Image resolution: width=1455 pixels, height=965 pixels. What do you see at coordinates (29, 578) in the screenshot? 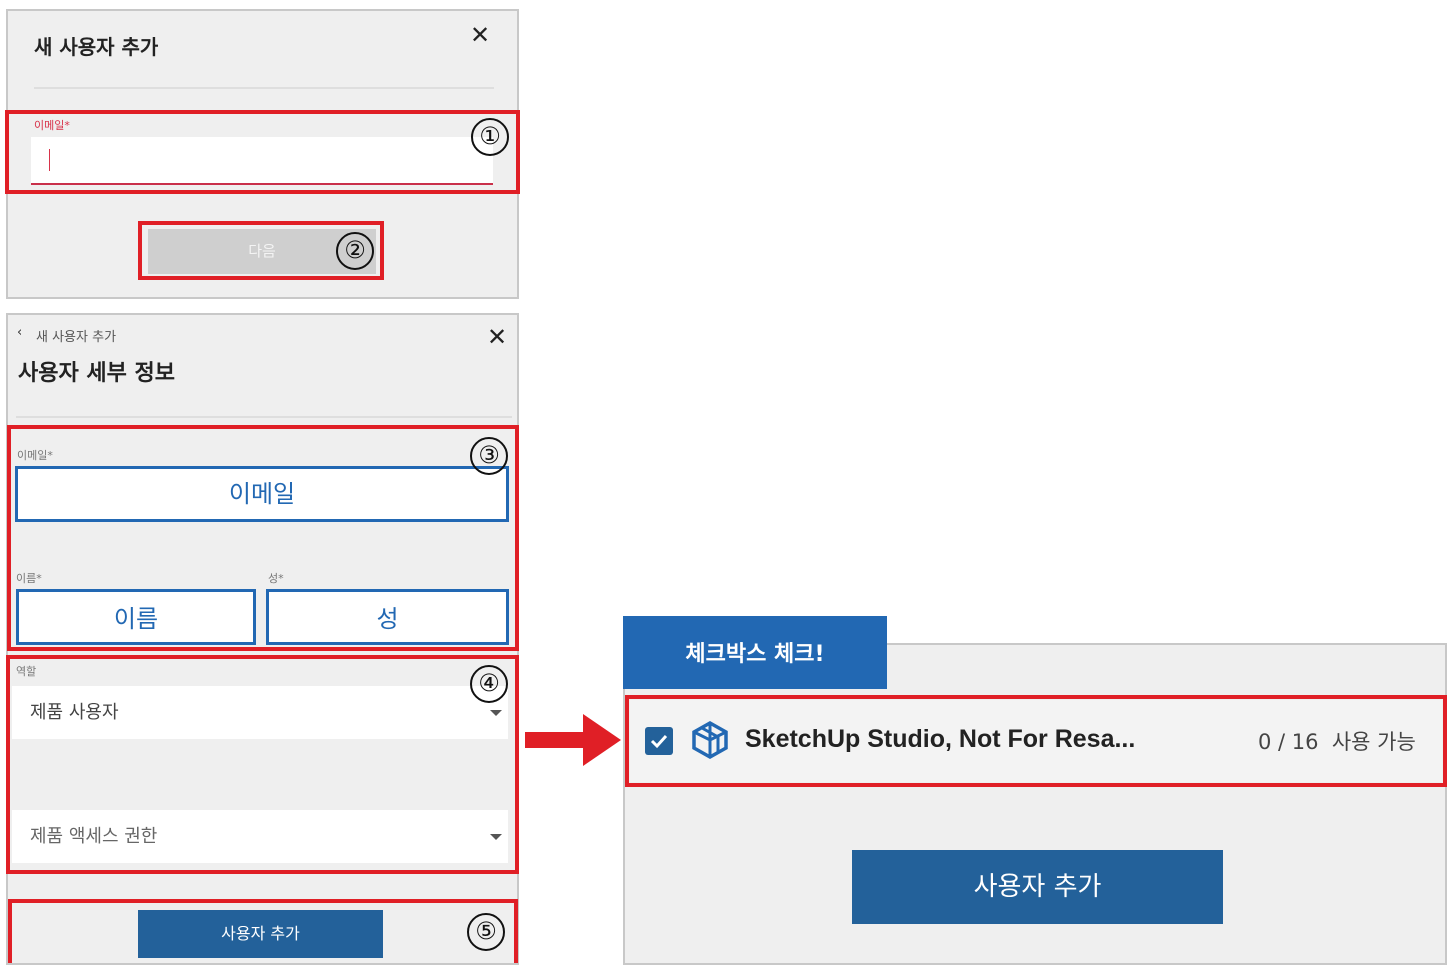
I see `first-name-label: 이름*` at bounding box center [29, 578].